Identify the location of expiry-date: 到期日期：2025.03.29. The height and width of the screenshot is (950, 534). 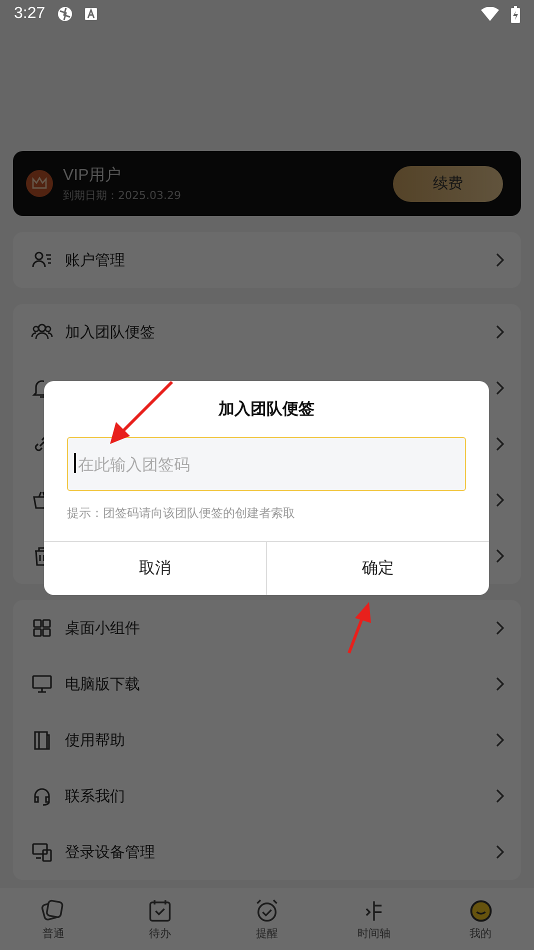
(122, 195).